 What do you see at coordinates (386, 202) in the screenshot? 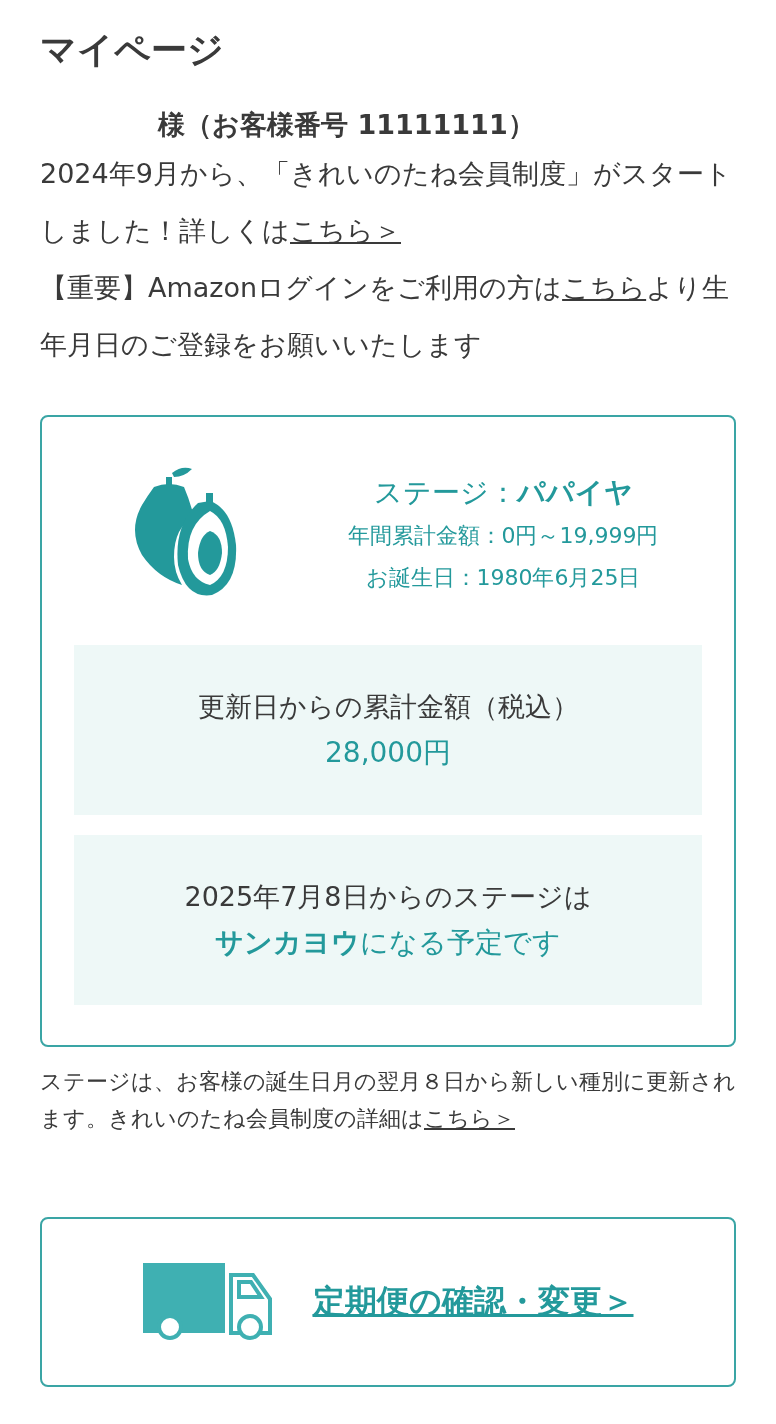
I see `notice-text: 2024年9月から、「きれいのたね会員制度」がスタートしました！詳しくは こちら＞` at bounding box center [386, 202].